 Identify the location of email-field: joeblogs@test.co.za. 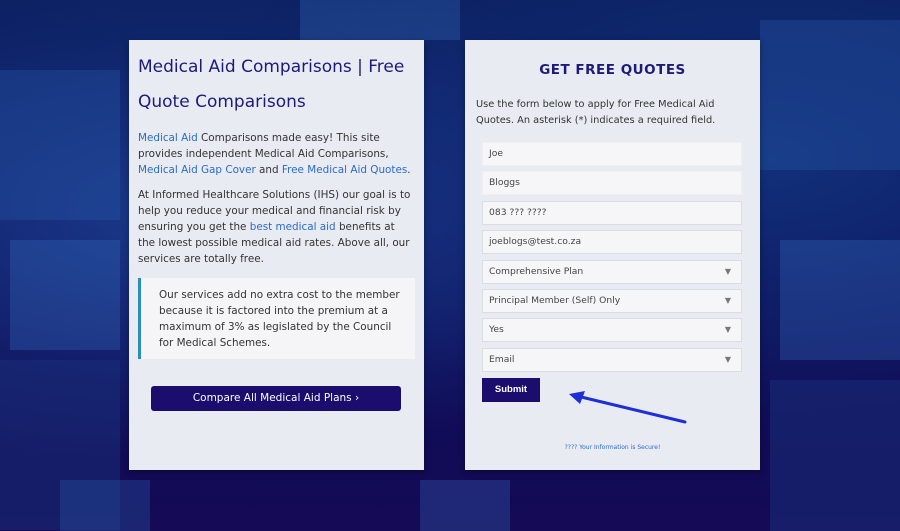
(612, 242).